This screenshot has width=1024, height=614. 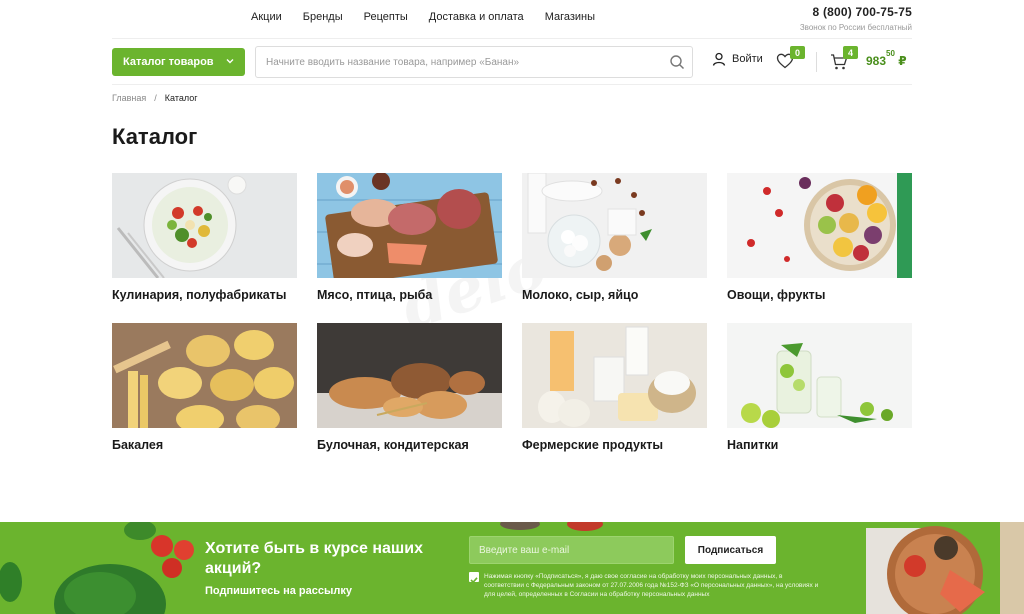 What do you see at coordinates (776, 295) in the screenshot?
I see `category-label: Овощи, фрукты` at bounding box center [776, 295].